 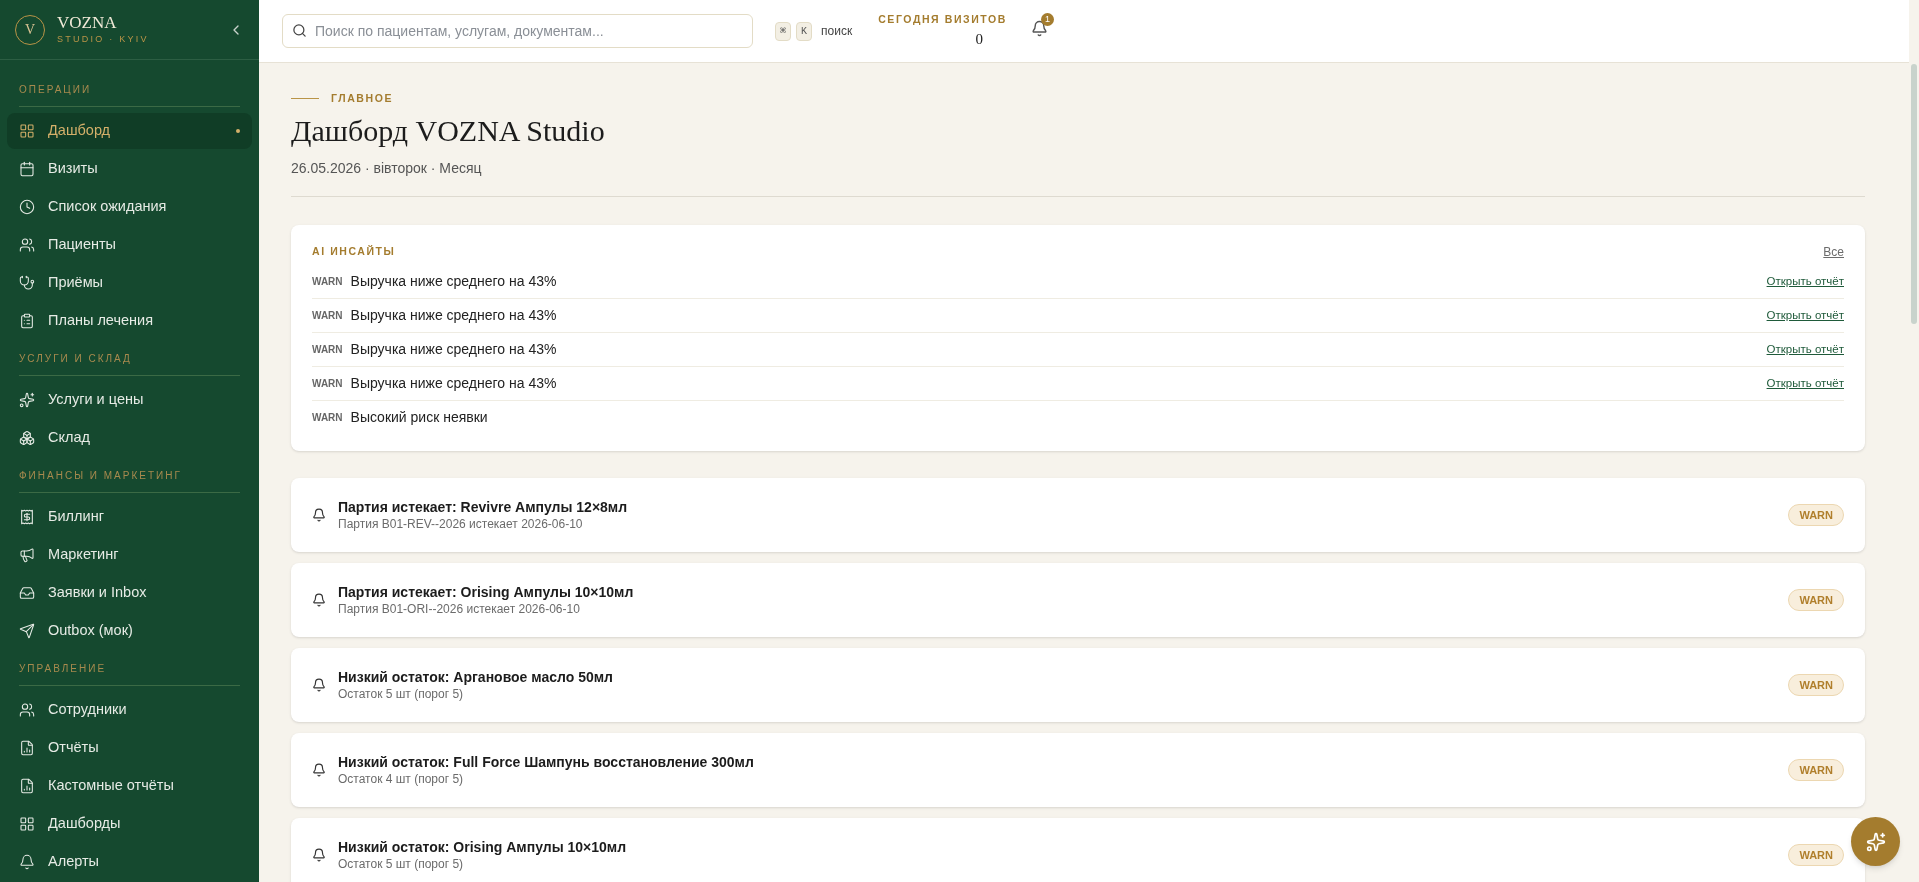 What do you see at coordinates (75, 358) in the screenshot?
I see `section-heading: УСЛУГИ И СКЛАД` at bounding box center [75, 358].